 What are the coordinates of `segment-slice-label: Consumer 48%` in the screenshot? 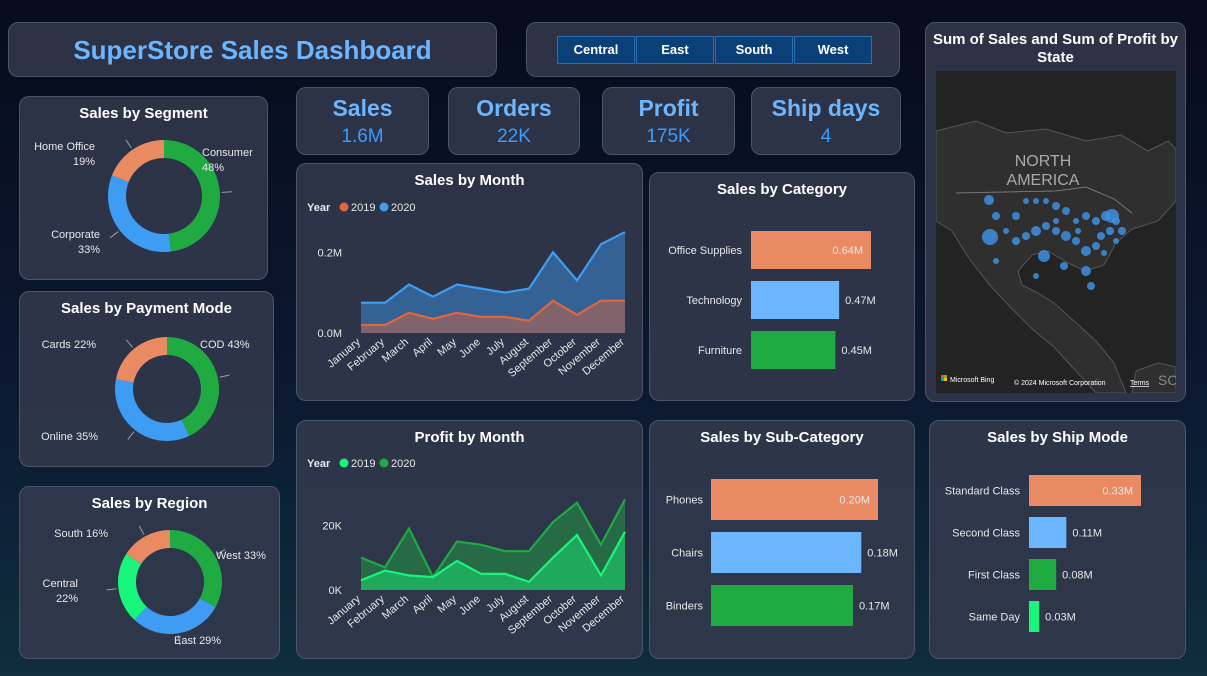 It's located at (227, 160).